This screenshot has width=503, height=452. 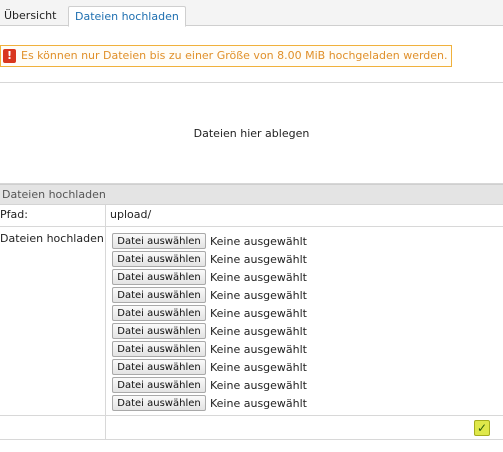 What do you see at coordinates (251, 194) in the screenshot?
I see `section-header: Dateien hochladen` at bounding box center [251, 194].